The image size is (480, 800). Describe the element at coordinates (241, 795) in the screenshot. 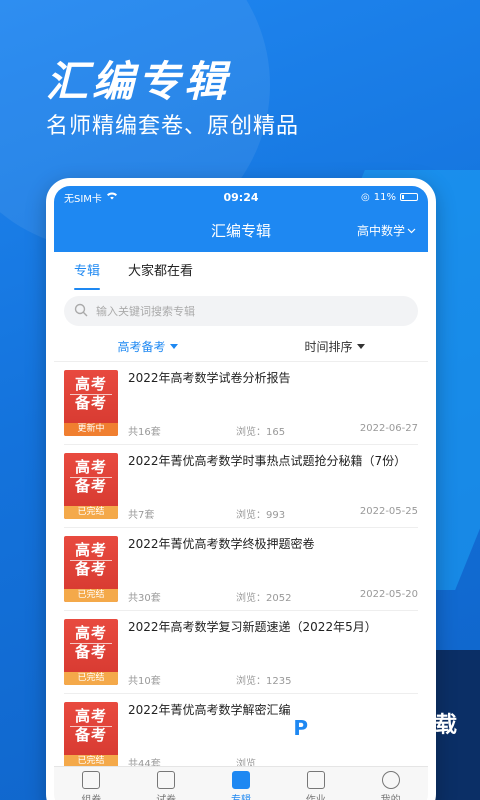

I see `nav-label: 专辑` at that location.